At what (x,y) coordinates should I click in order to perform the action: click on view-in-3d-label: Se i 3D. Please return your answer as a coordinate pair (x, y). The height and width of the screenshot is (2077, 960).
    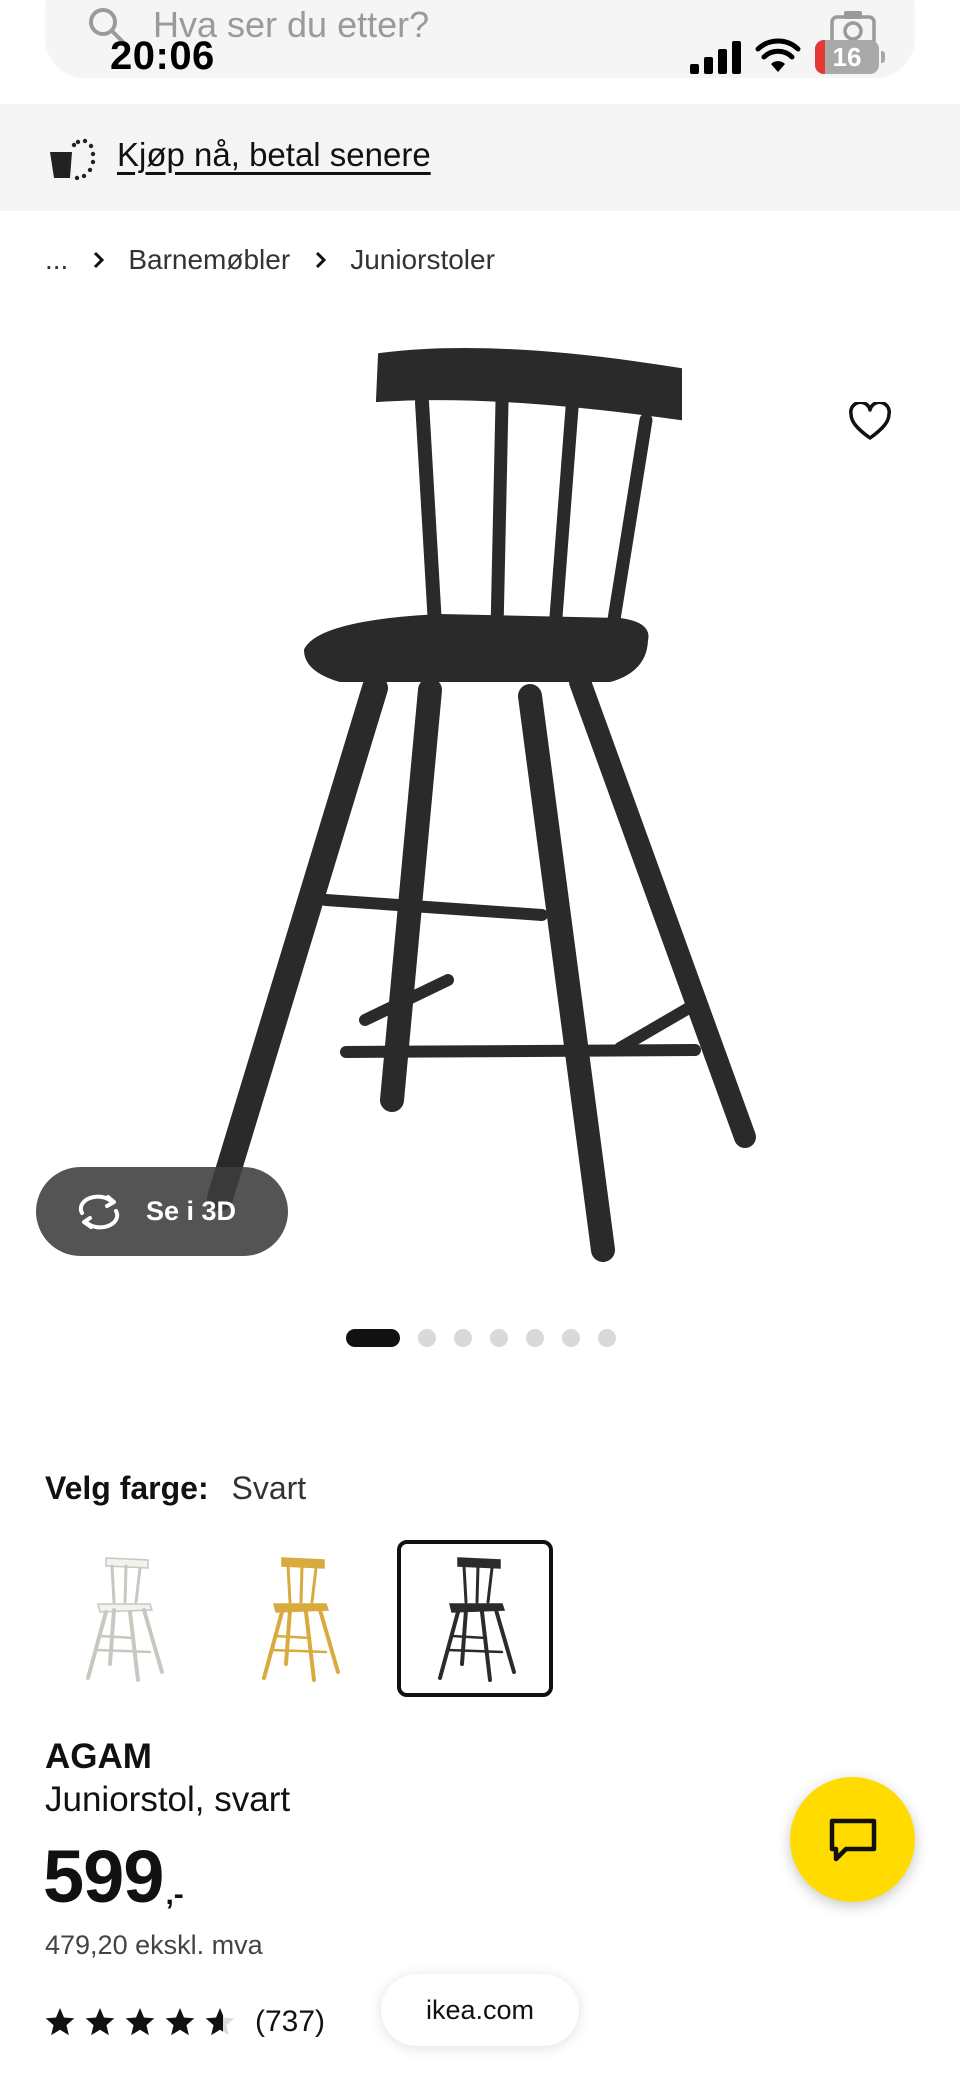
    Looking at the image, I should click on (191, 1211).